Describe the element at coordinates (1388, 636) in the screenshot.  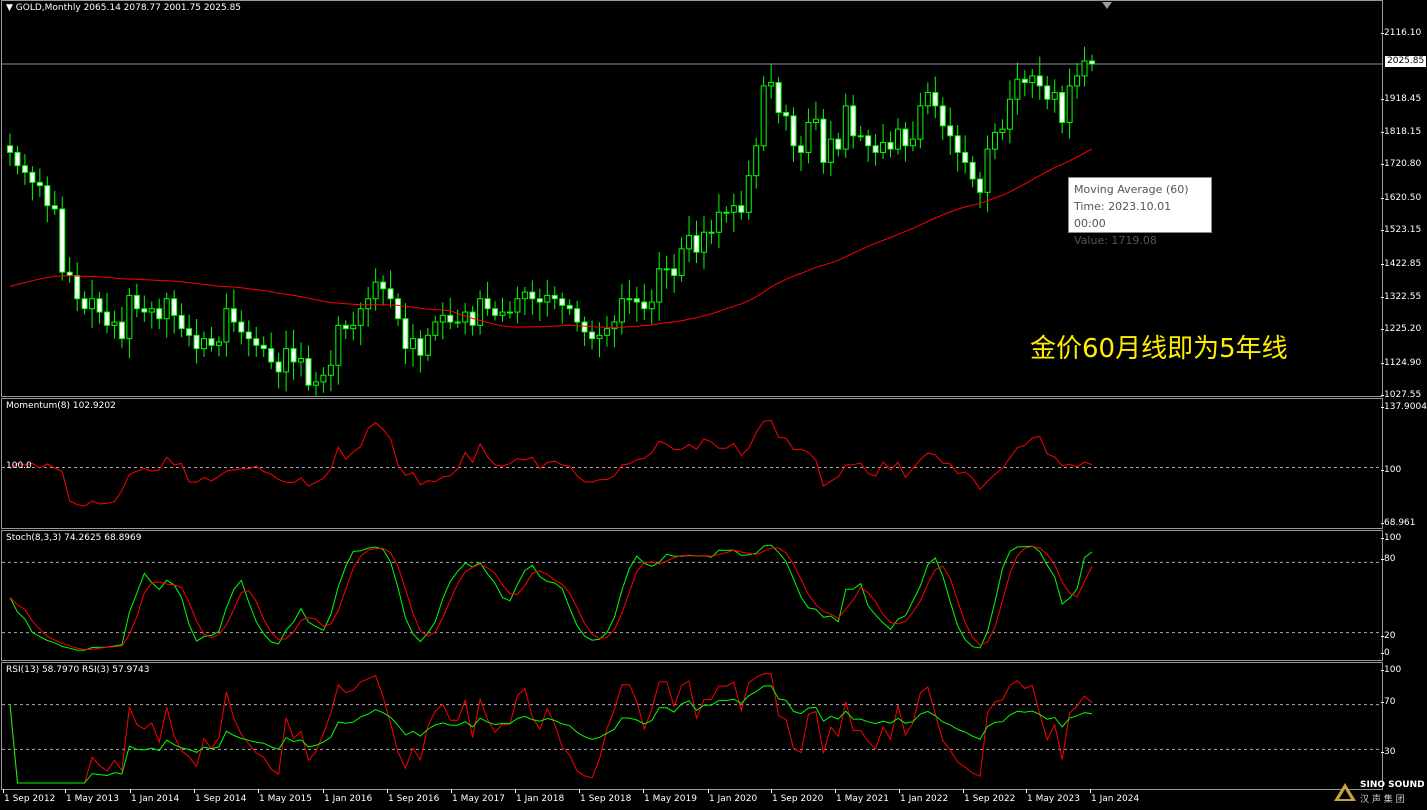
I see `stochastic-tick: 20` at that location.